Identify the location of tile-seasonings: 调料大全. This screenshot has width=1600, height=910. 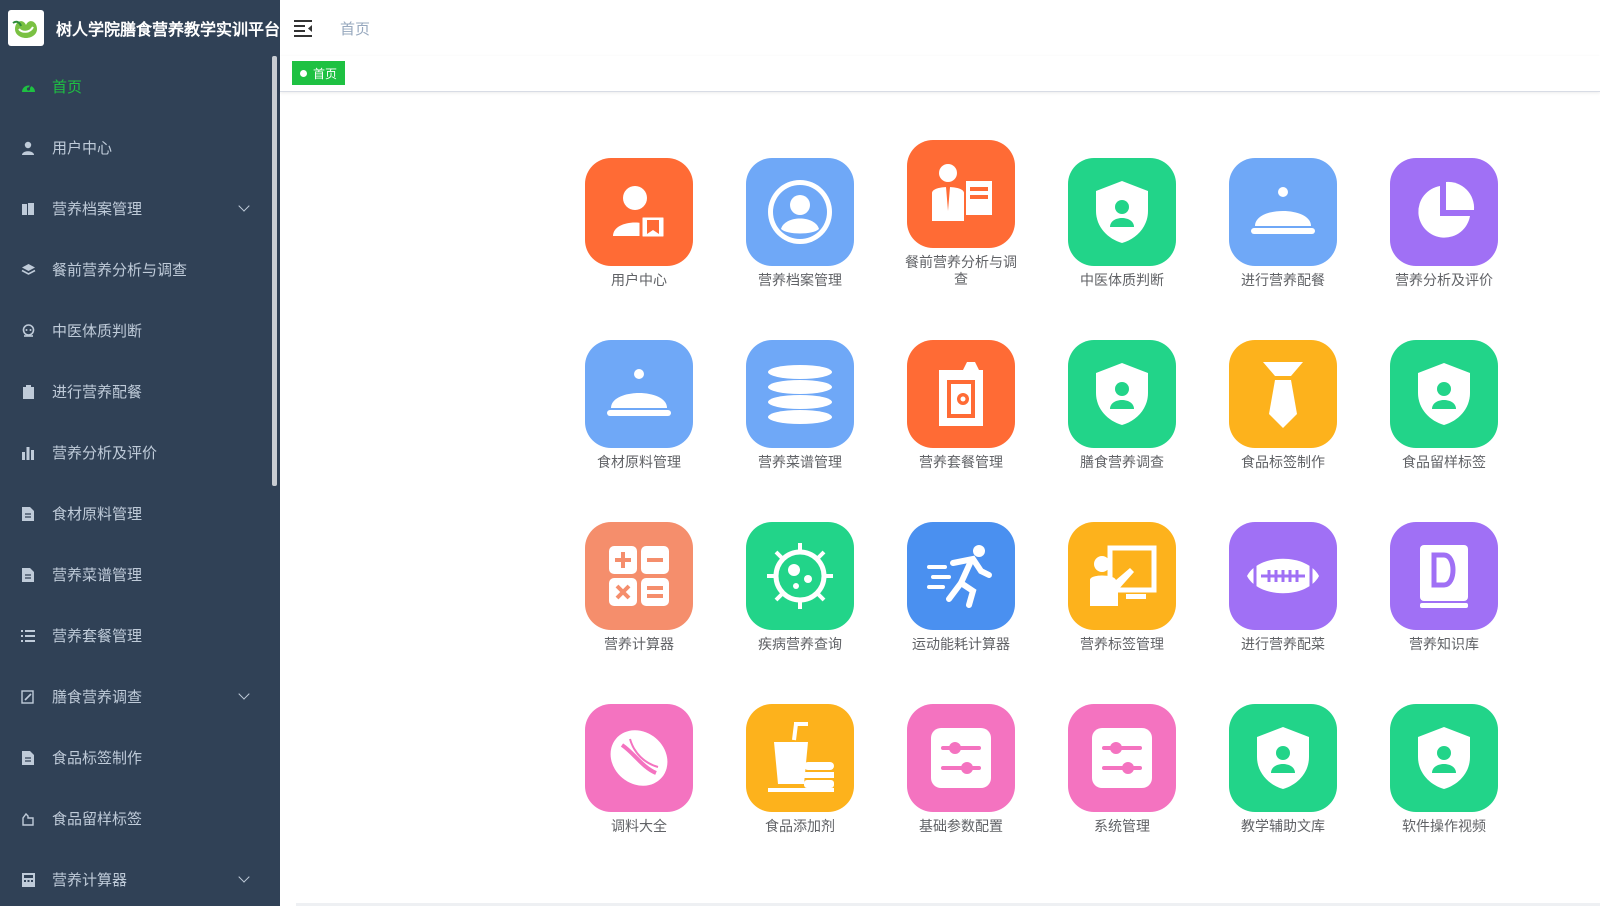
(639, 769).